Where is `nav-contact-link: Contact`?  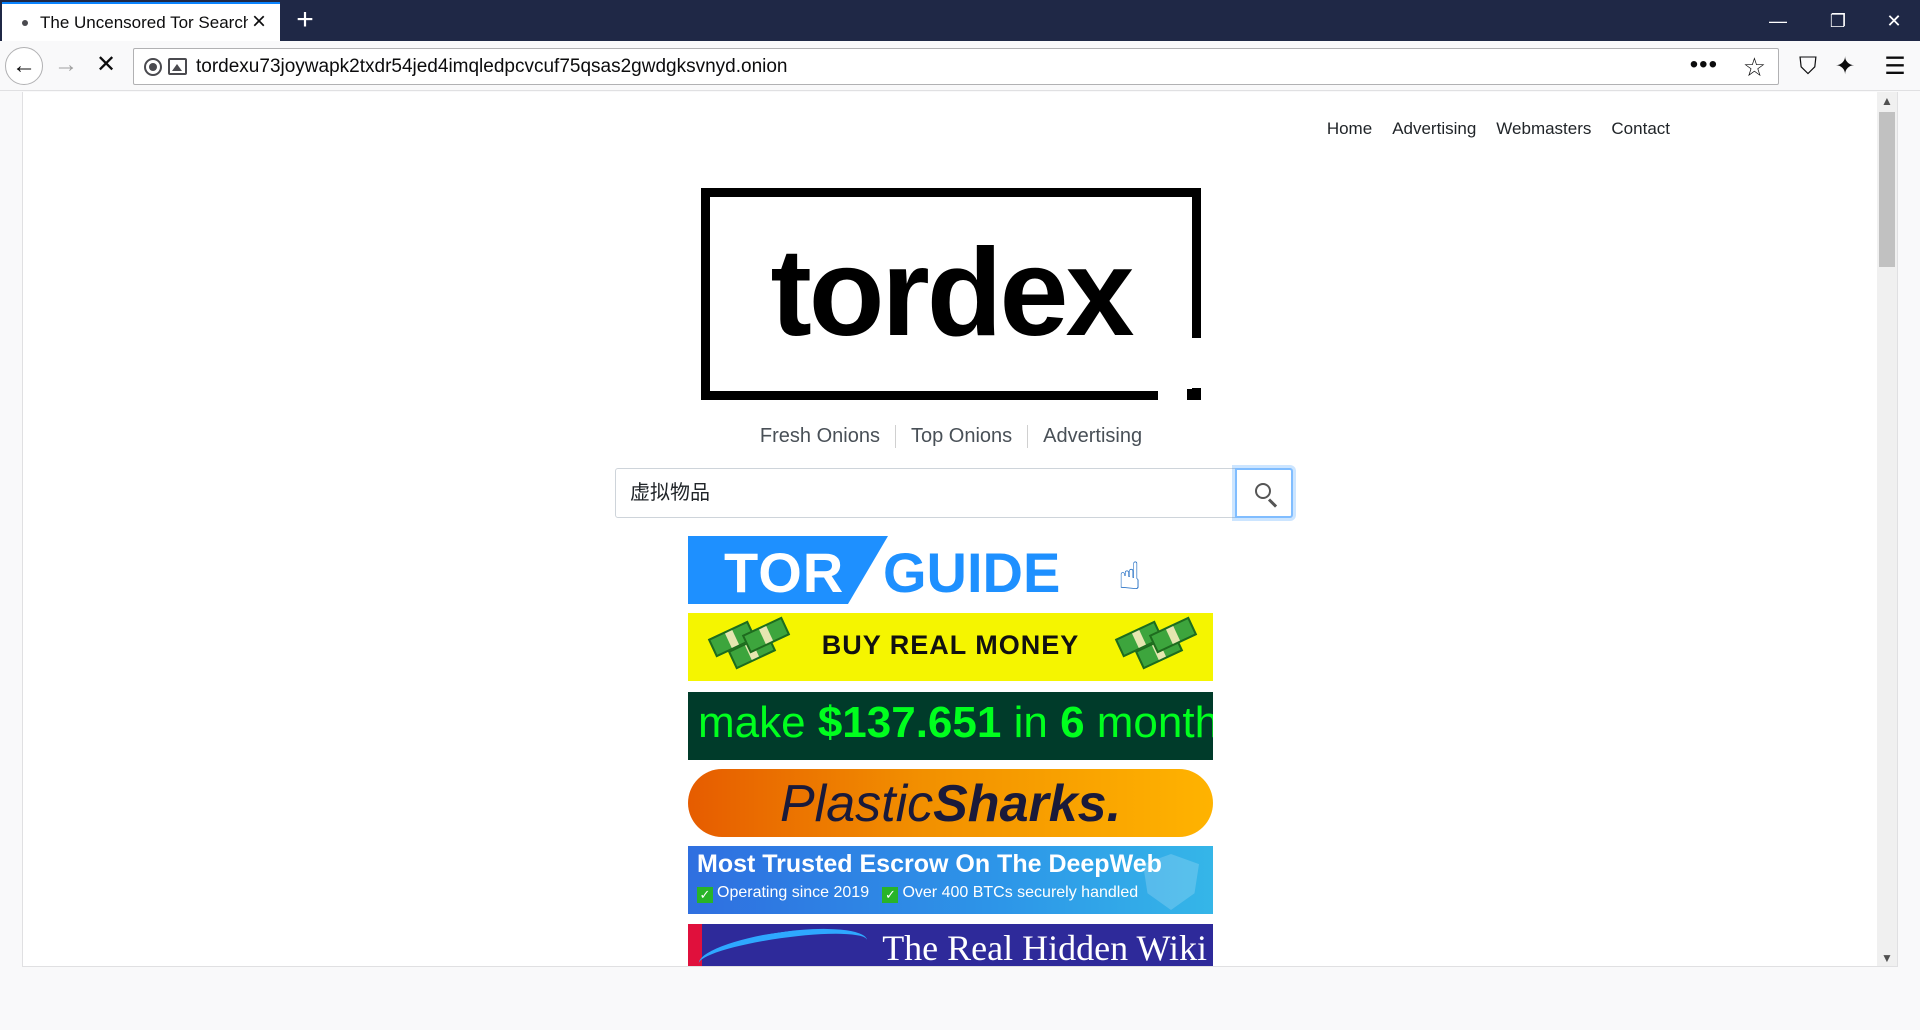 nav-contact-link: Contact is located at coordinates (1640, 129).